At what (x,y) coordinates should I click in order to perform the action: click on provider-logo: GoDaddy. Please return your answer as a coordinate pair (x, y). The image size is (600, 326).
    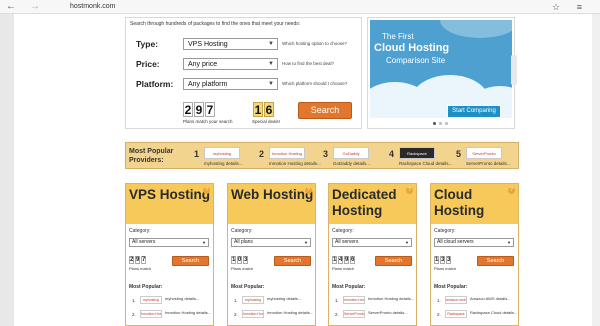
    Looking at the image, I should click on (351, 153).